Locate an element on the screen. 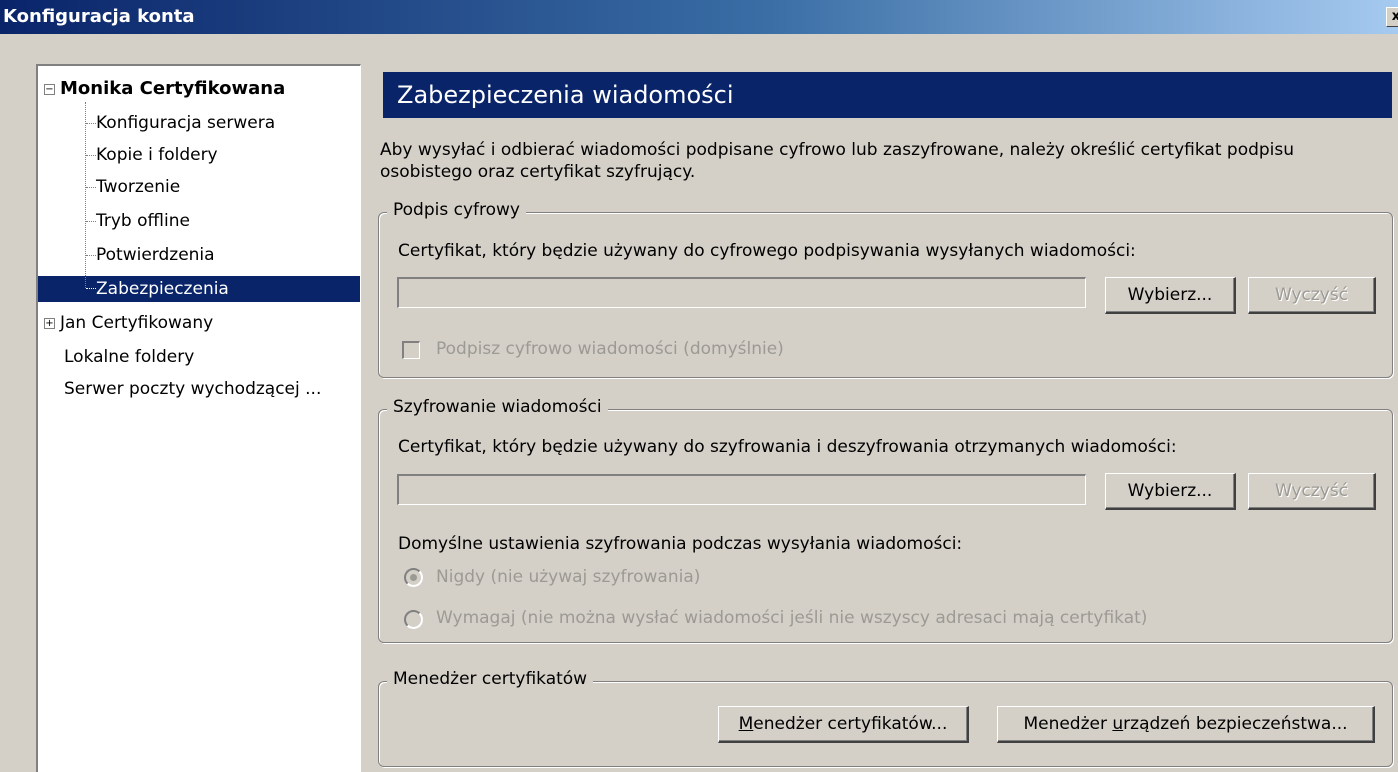 Image resolution: width=1398 pixels, height=772 pixels. radio-selected-dot is located at coordinates (413, 577).